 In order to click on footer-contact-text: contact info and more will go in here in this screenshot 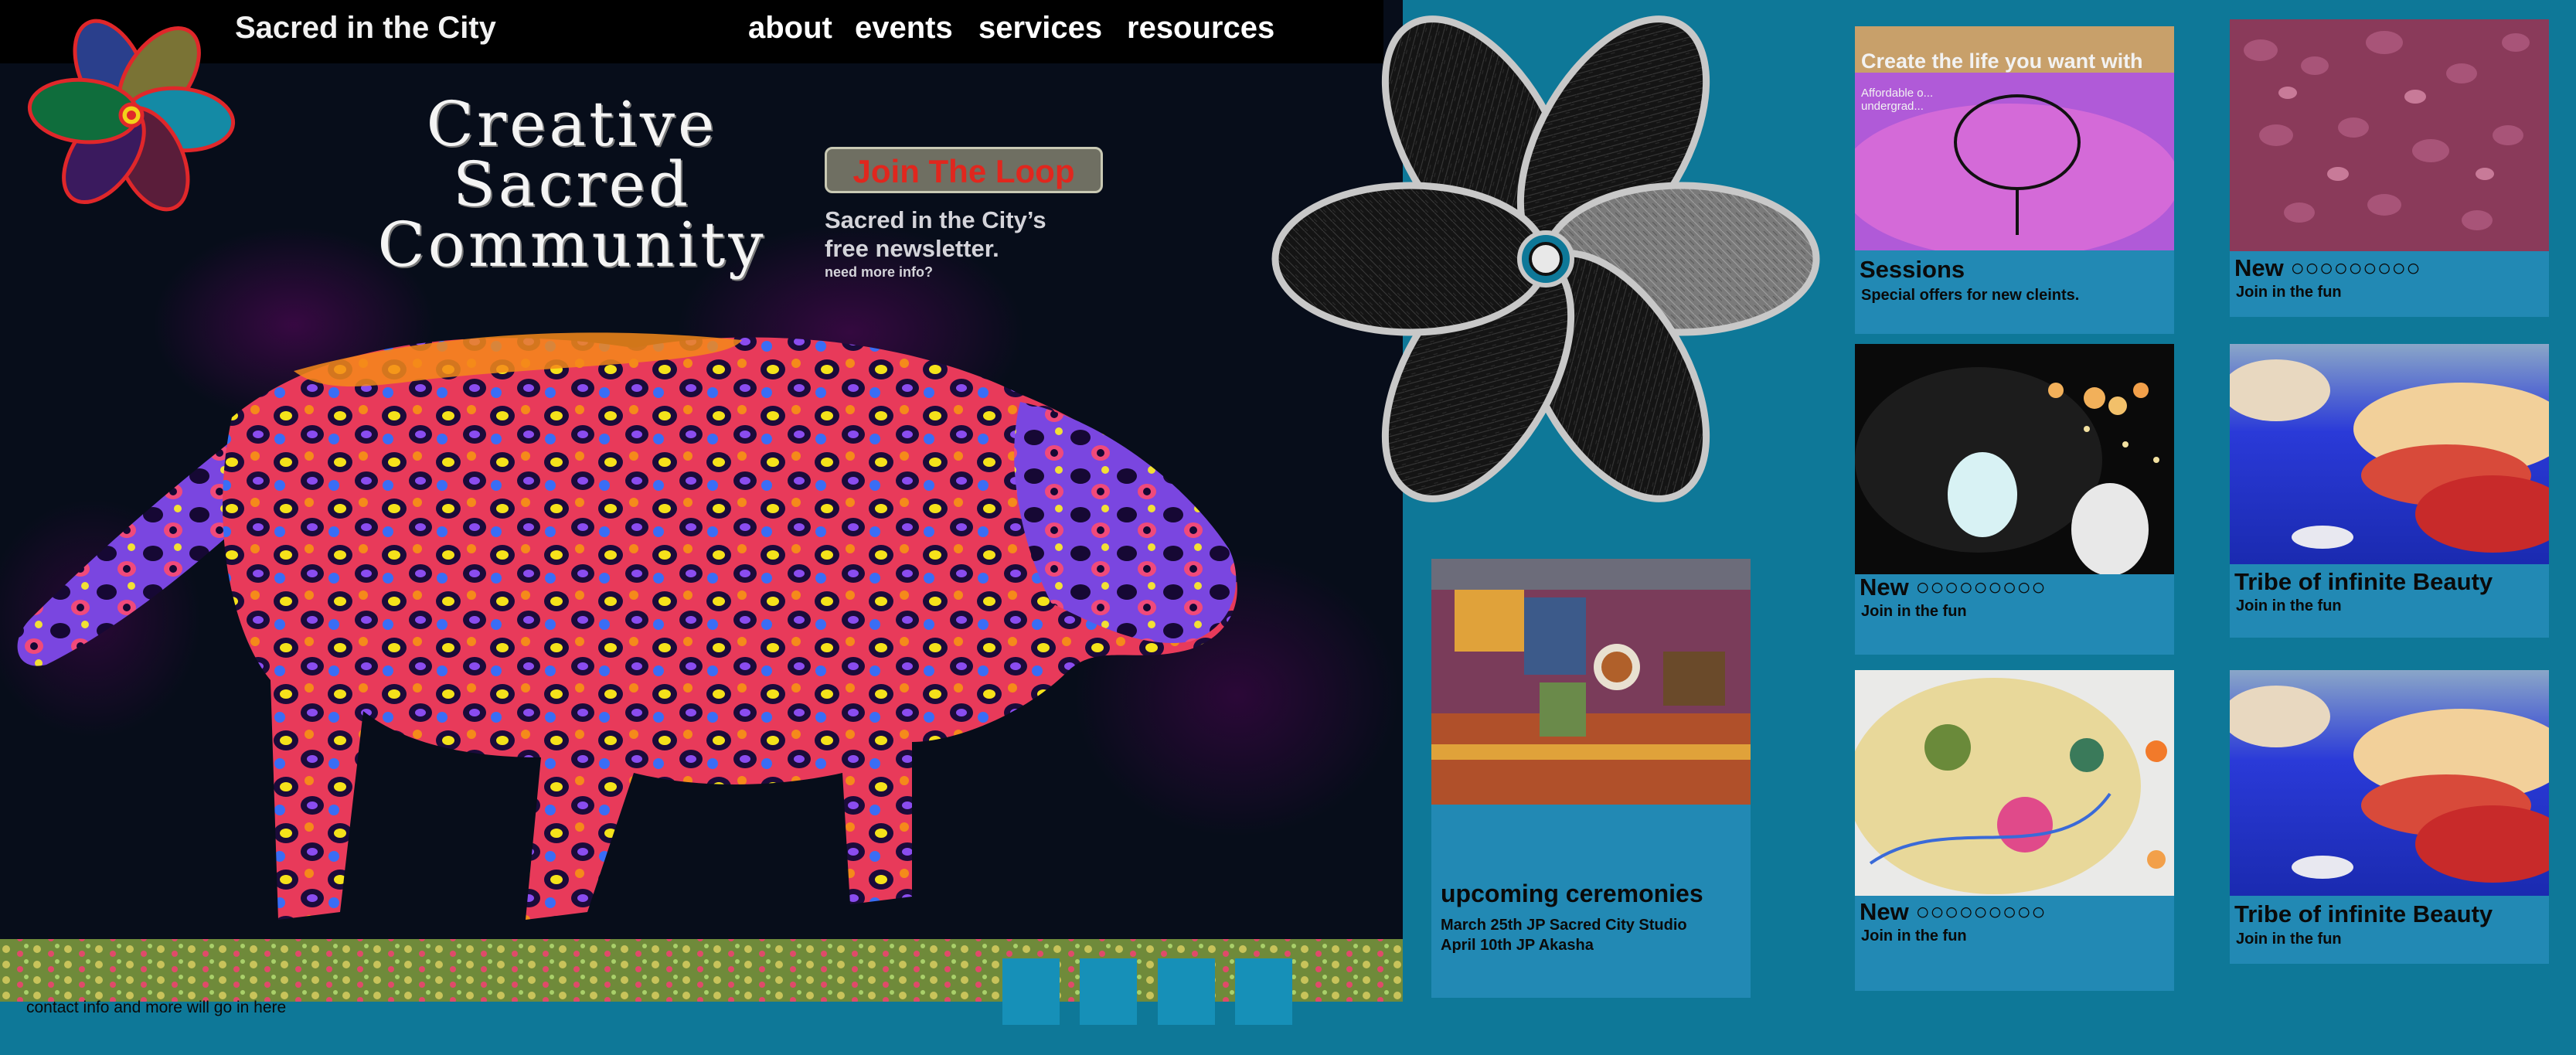, I will do `click(156, 1007)`.